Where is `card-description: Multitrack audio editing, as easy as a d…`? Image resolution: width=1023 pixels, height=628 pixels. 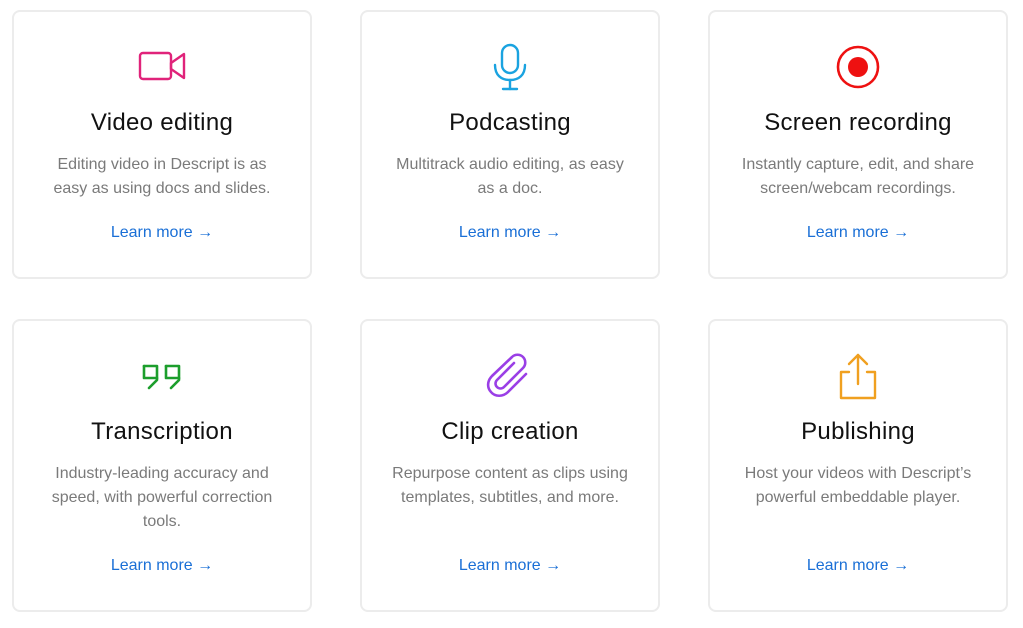 card-description: Multitrack audio editing, as easy as a d… is located at coordinates (510, 176).